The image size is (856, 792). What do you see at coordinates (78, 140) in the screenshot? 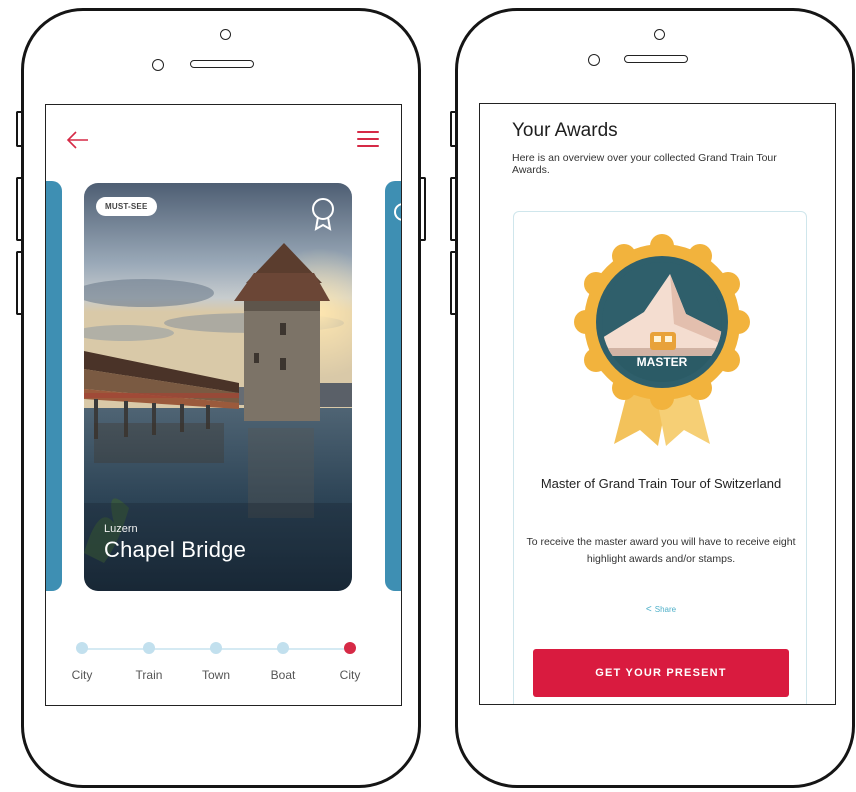
I see `back-arrow-icon` at bounding box center [78, 140].